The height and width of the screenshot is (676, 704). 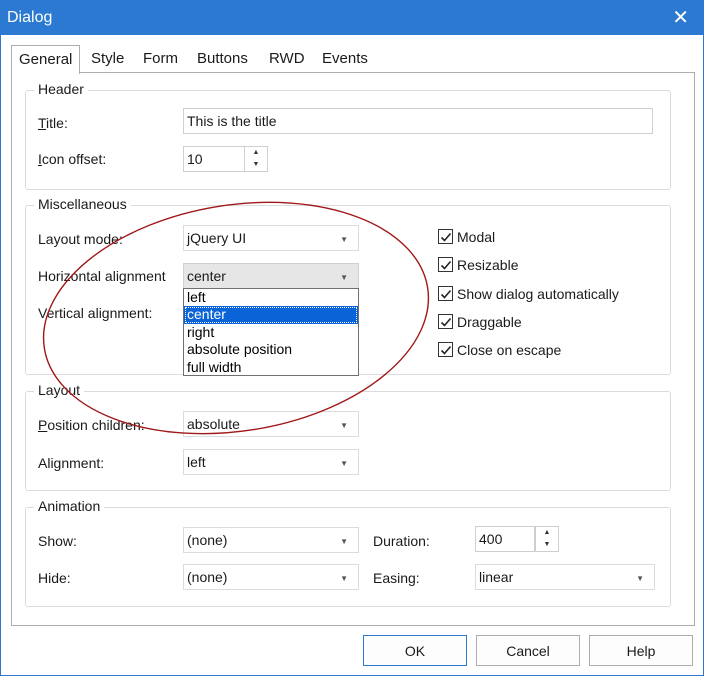 What do you see at coordinates (217, 238) in the screenshot?
I see `layout-mode-value: jQuery UI` at bounding box center [217, 238].